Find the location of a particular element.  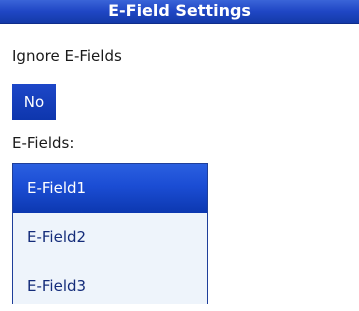

ignore-efields-toggle-button: No is located at coordinates (34, 102).